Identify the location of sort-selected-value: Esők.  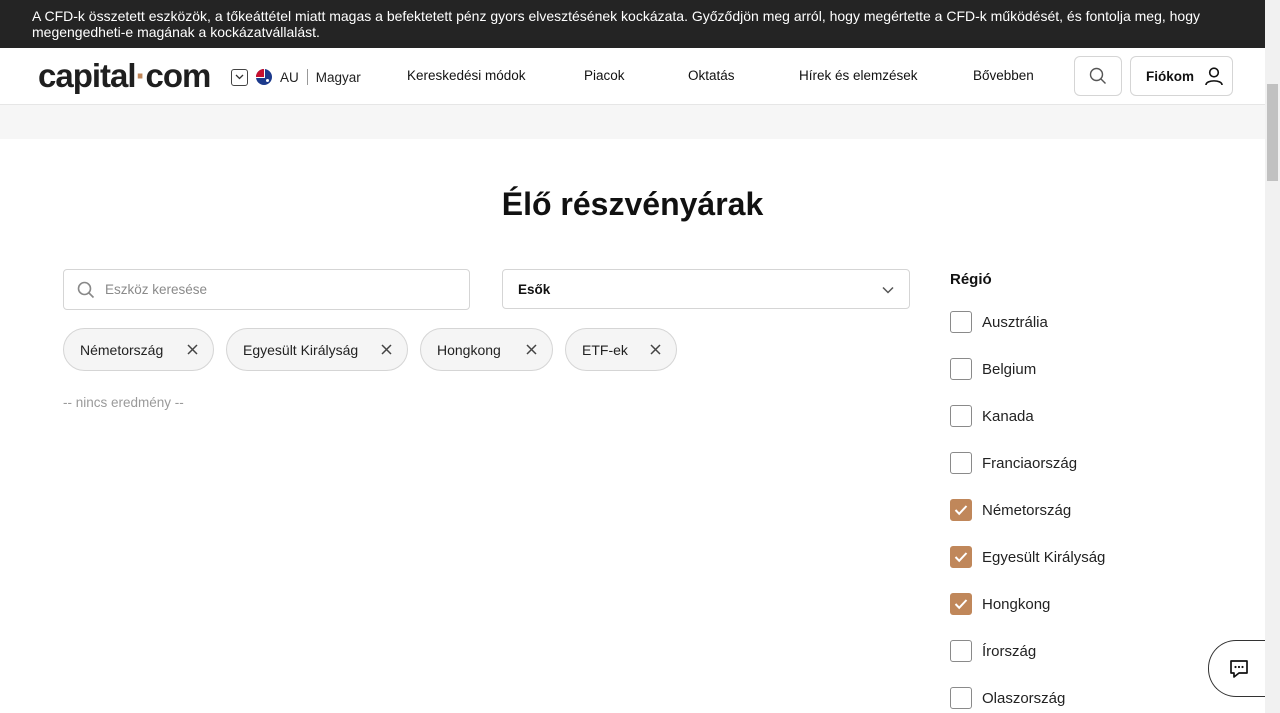
(534, 289).